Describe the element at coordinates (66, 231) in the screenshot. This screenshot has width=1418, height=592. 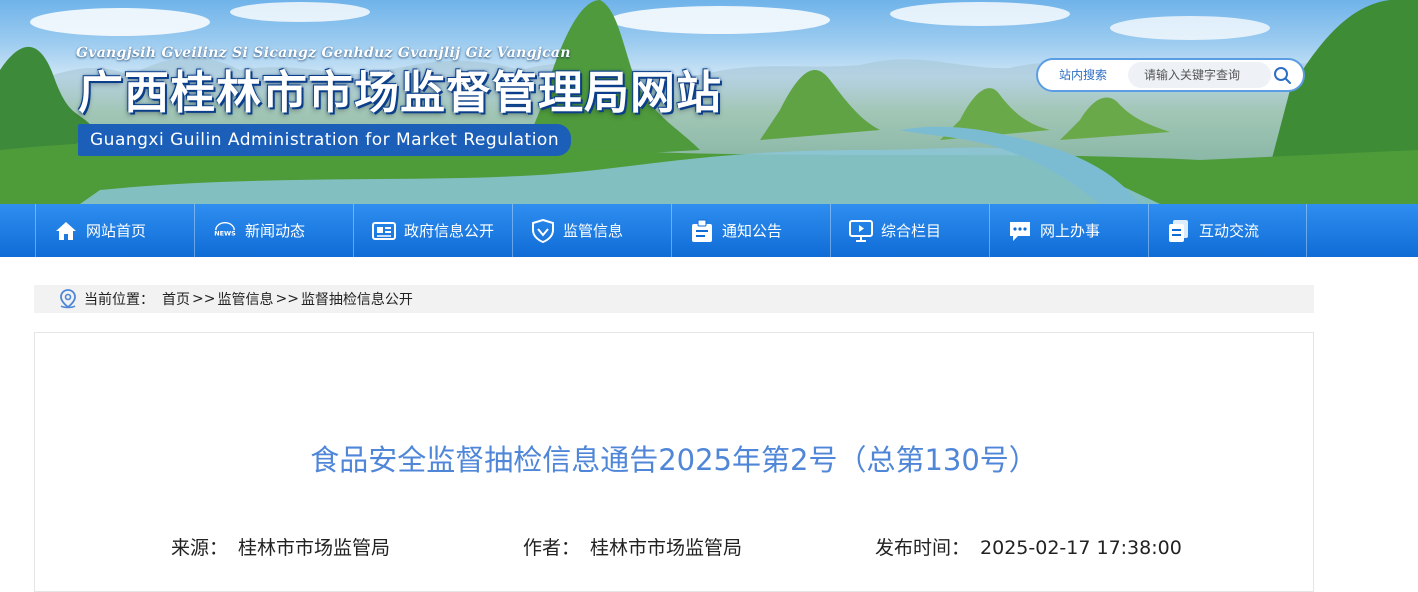
I see `home-icon` at that location.